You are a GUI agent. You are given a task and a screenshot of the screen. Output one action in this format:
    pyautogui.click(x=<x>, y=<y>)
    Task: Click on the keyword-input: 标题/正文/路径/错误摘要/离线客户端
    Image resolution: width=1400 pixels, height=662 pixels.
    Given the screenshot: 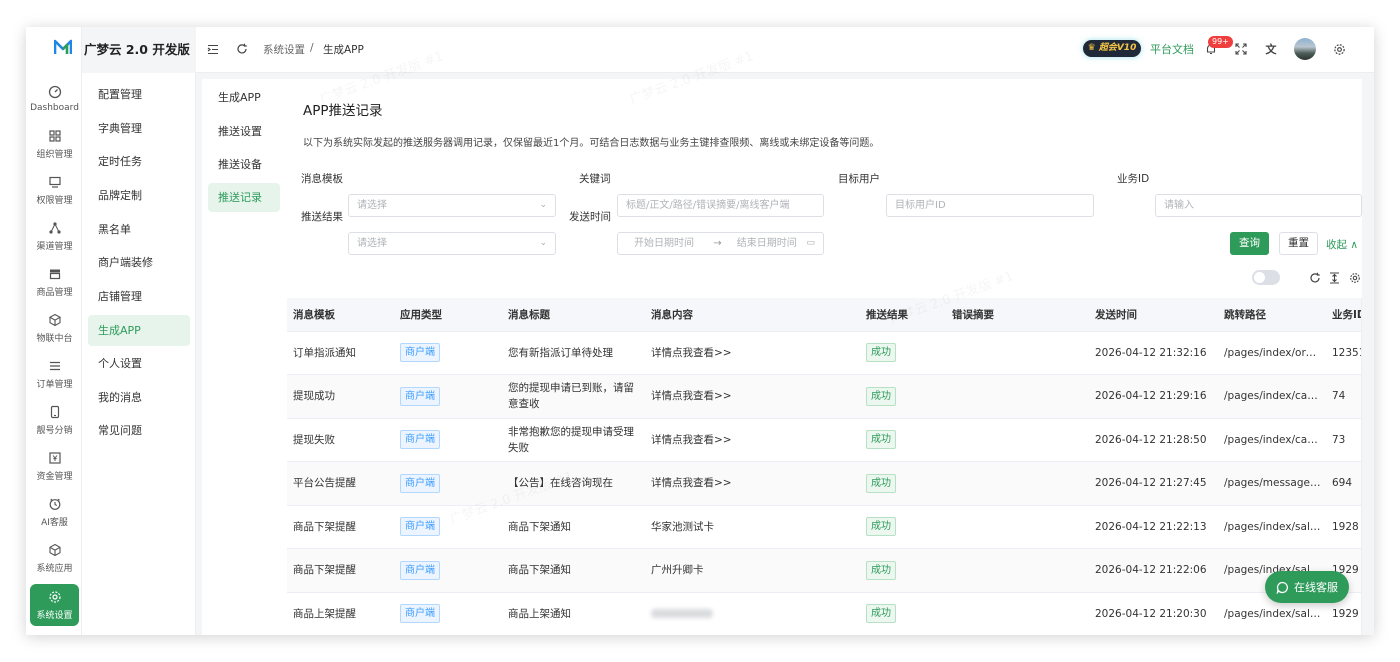 What is the action you would take?
    pyautogui.click(x=720, y=205)
    